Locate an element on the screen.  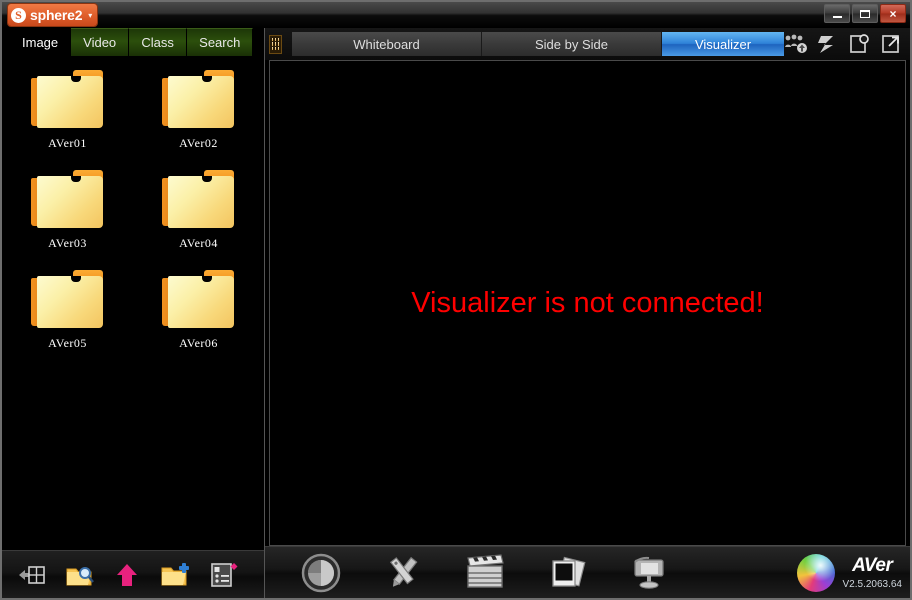
main-toolbar-icons is located at coordinates (485, 573).